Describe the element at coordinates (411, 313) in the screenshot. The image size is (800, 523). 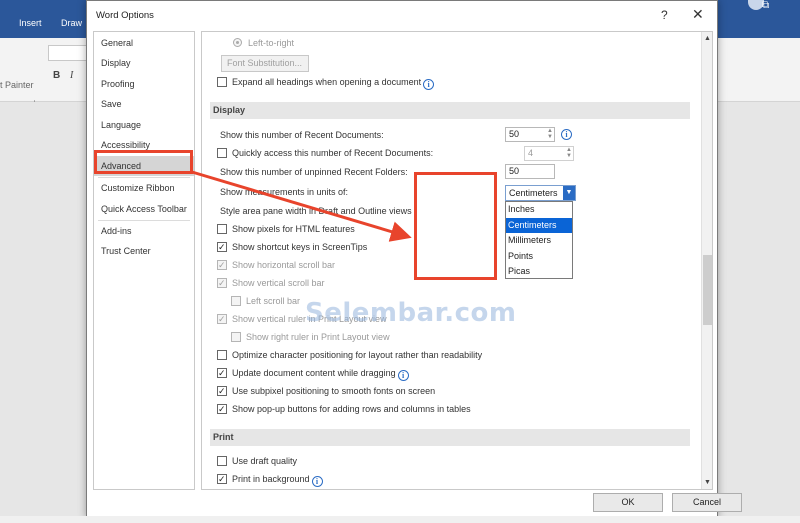
I see `watermark: Selembar.com` at that location.